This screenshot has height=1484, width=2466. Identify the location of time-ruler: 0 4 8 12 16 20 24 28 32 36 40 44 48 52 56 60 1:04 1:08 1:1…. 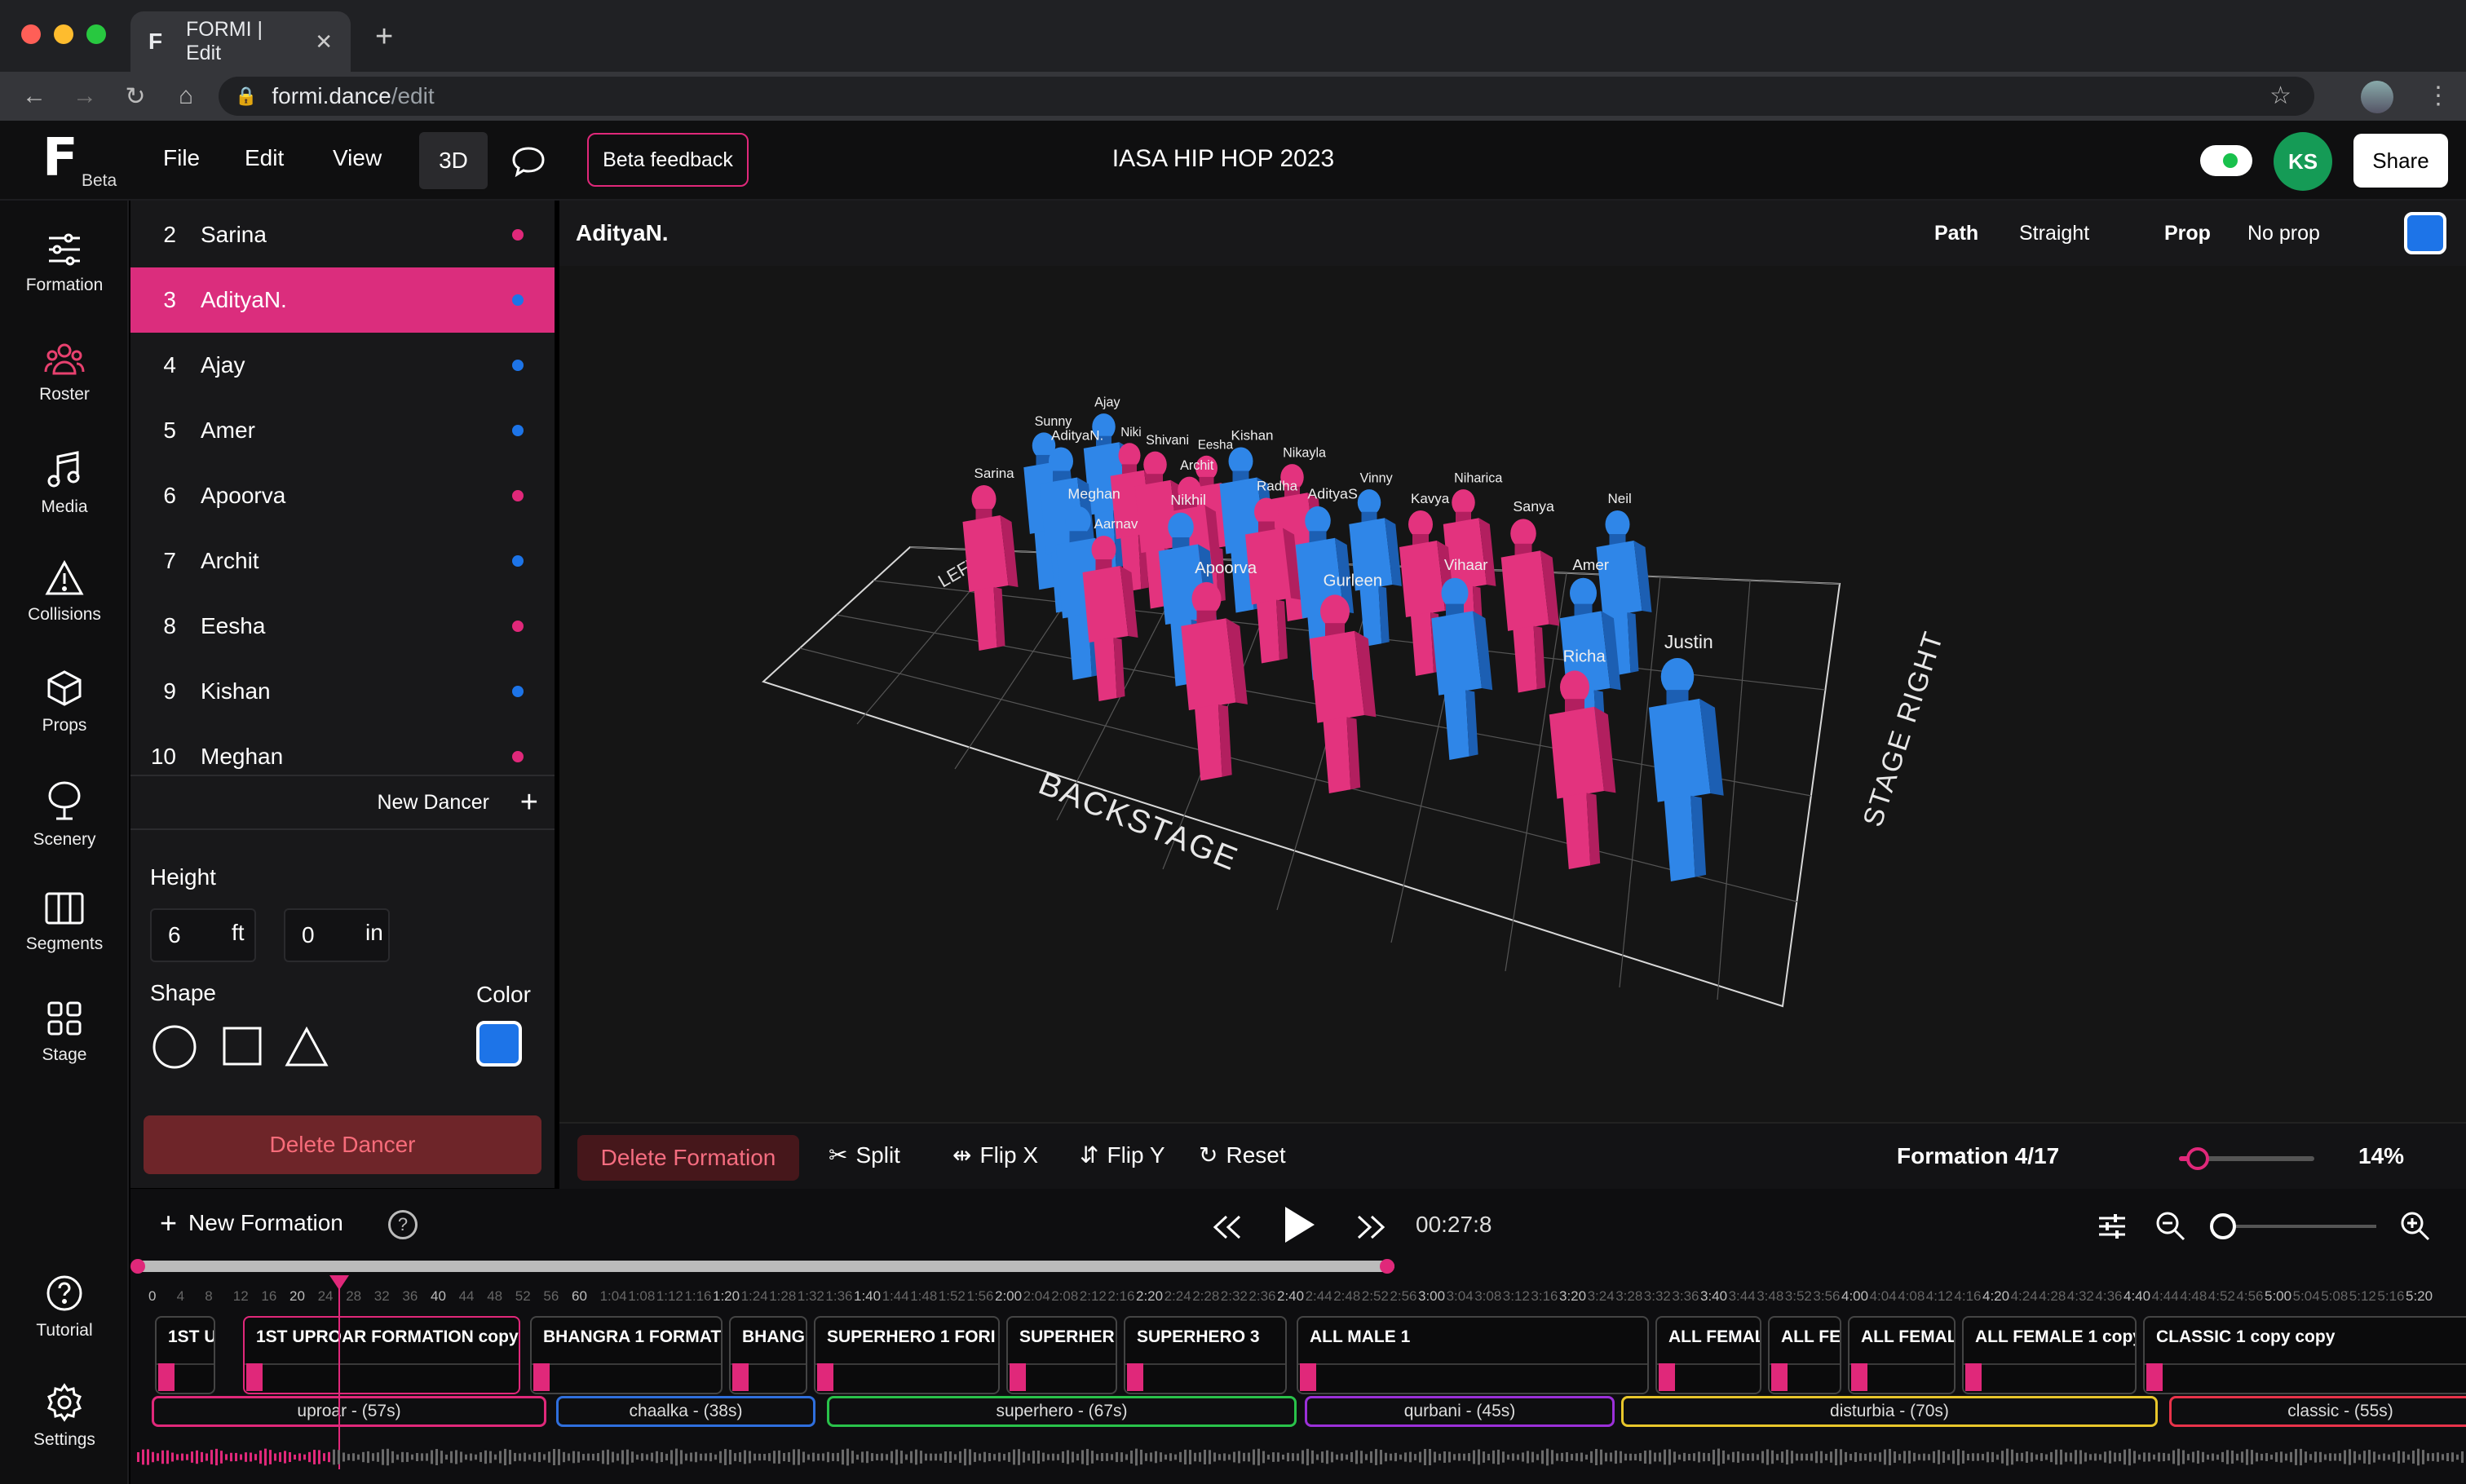
(1298, 1296).